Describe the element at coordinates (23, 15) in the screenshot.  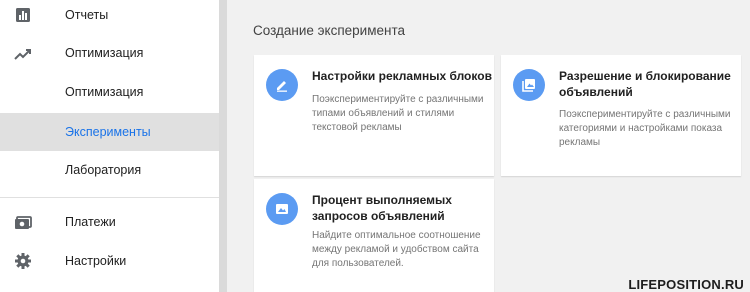
I see `bar-chart-icon` at that location.